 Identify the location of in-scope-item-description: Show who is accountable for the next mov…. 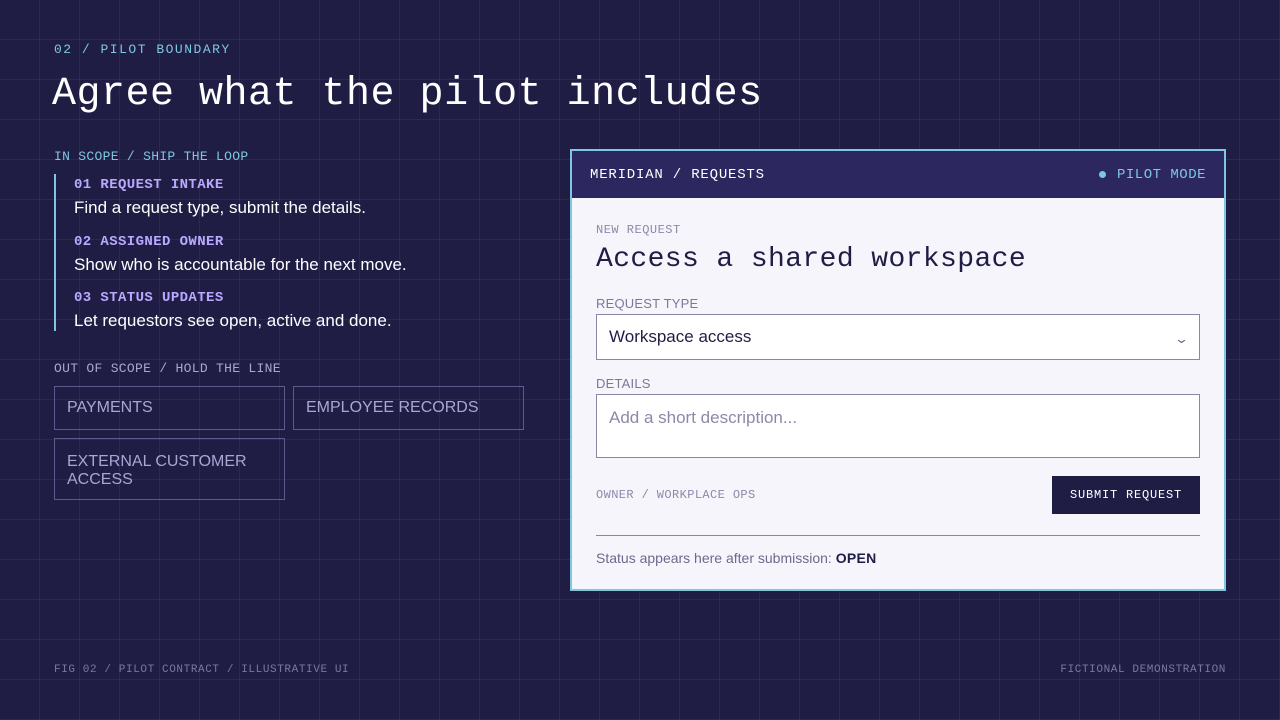
(240, 264).